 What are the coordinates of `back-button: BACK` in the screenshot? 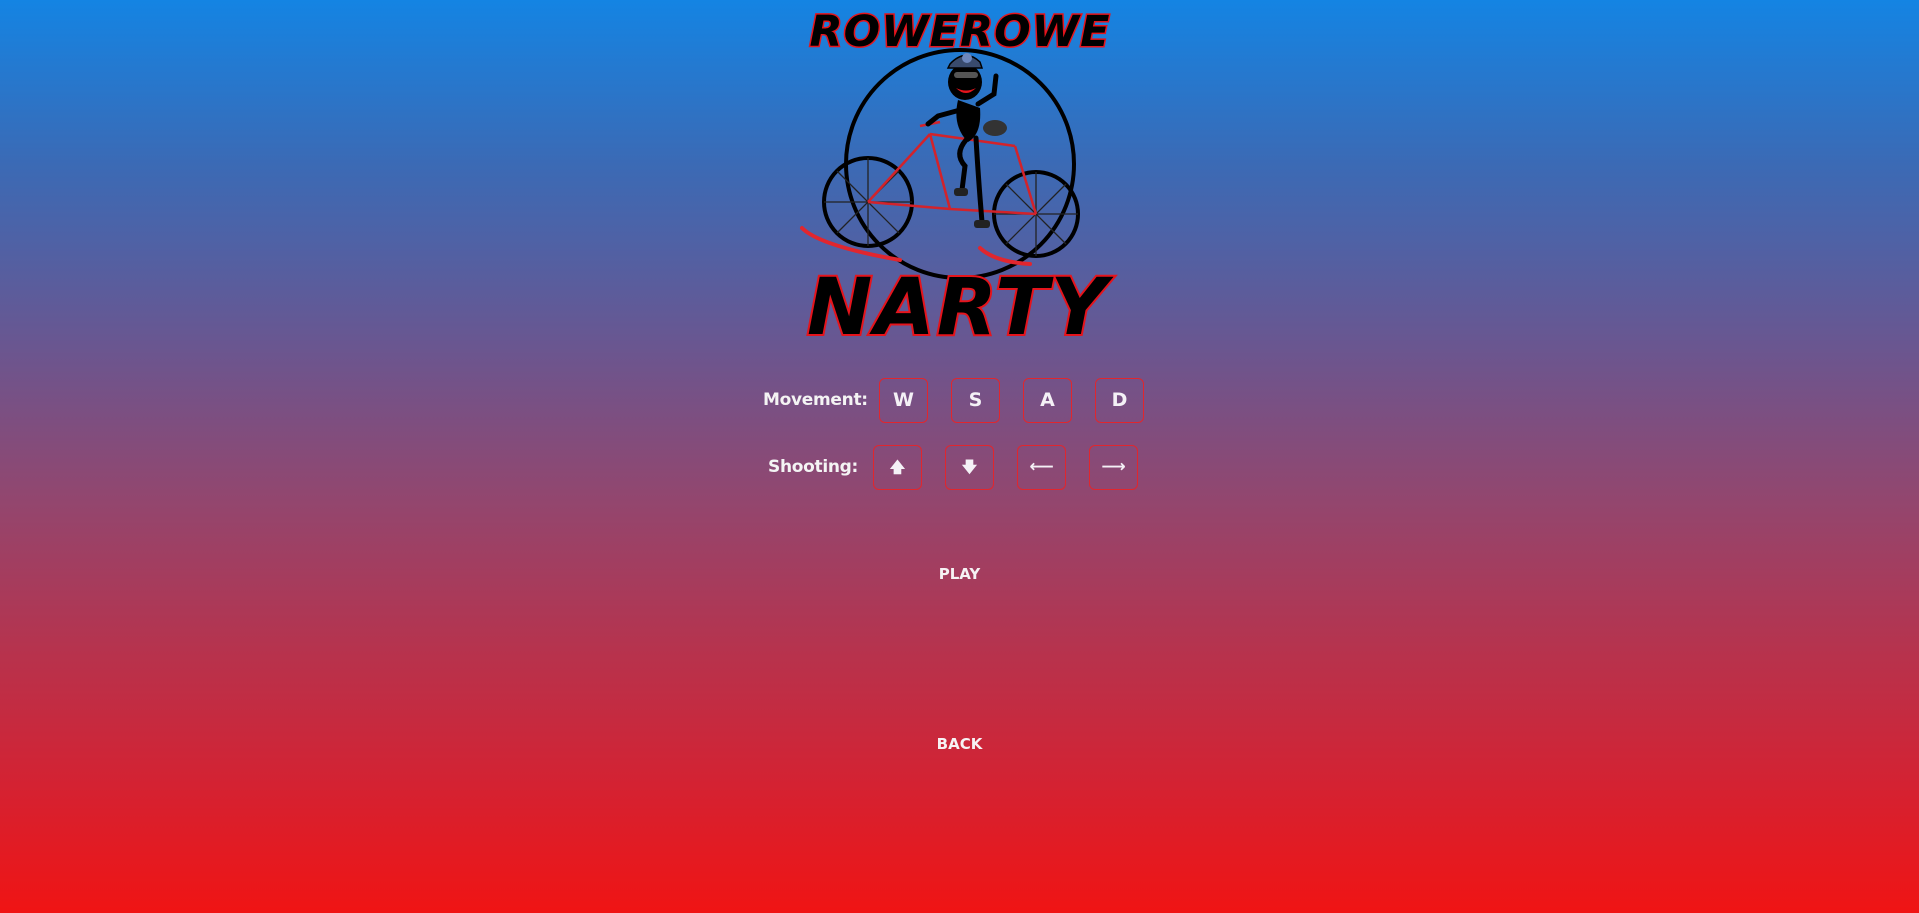 It's located at (960, 744).